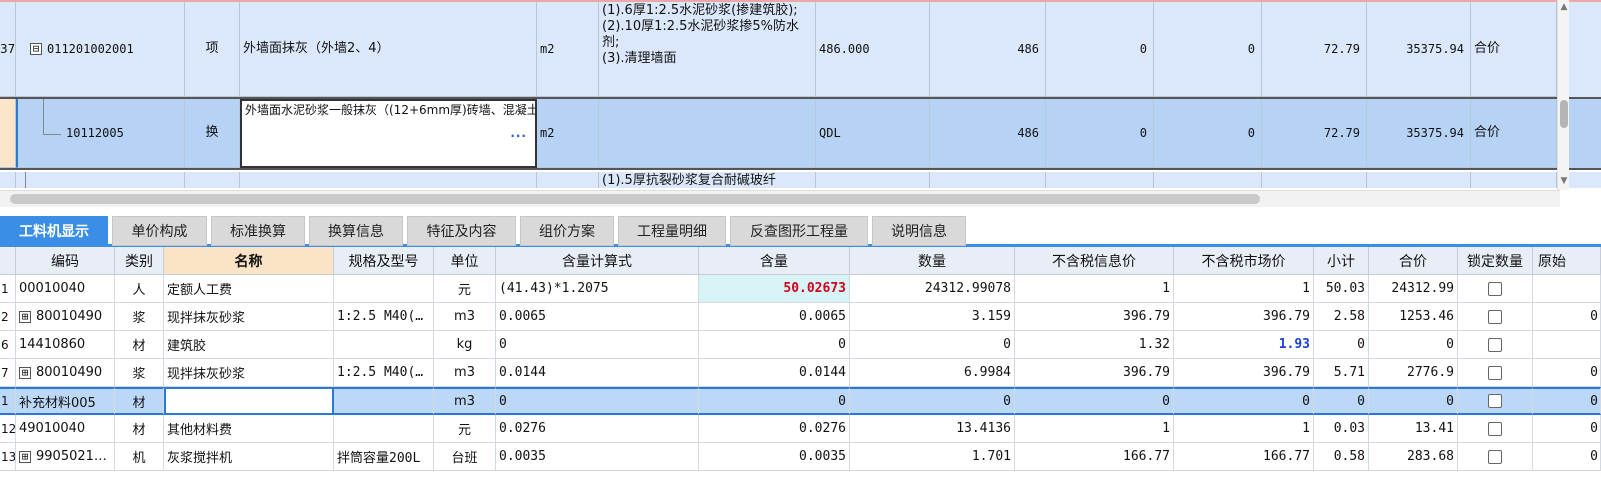  I want to click on resource-content-expr: 0.0035, so click(597, 457).